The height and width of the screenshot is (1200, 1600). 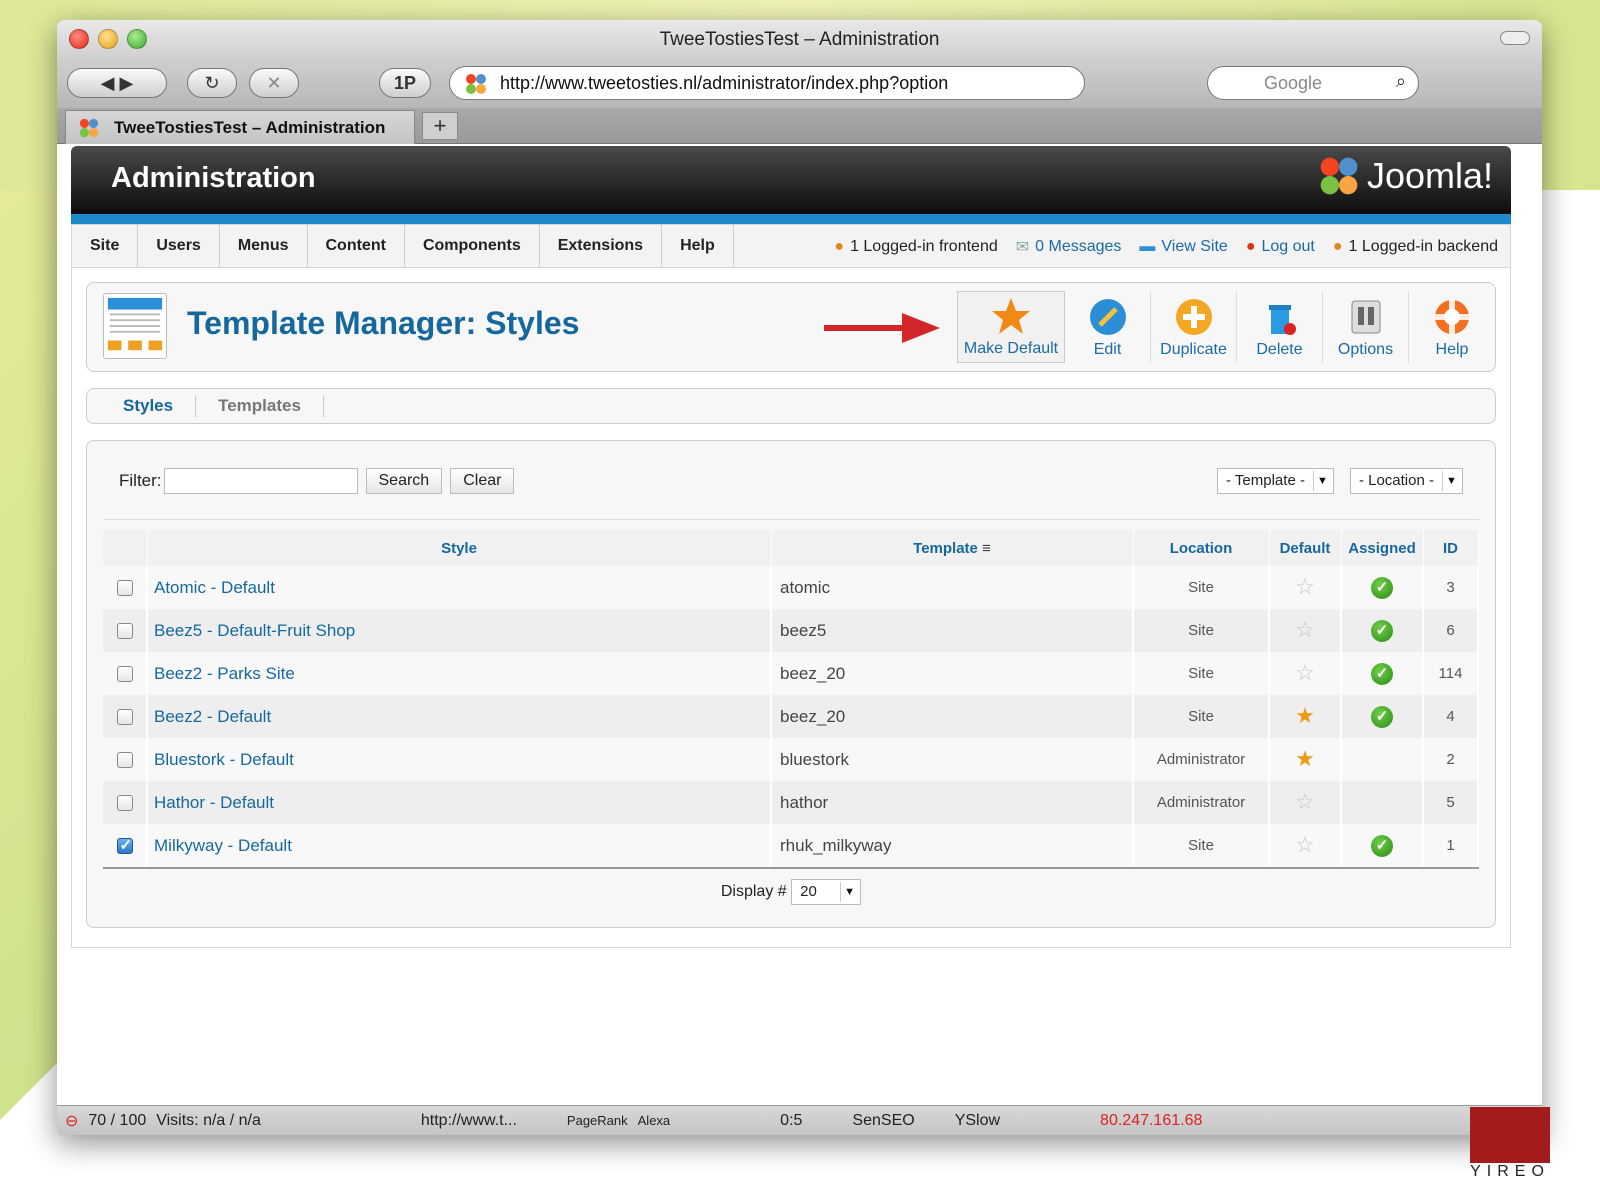 What do you see at coordinates (220, 845) in the screenshot?
I see `style-link: Milkyway - Default` at bounding box center [220, 845].